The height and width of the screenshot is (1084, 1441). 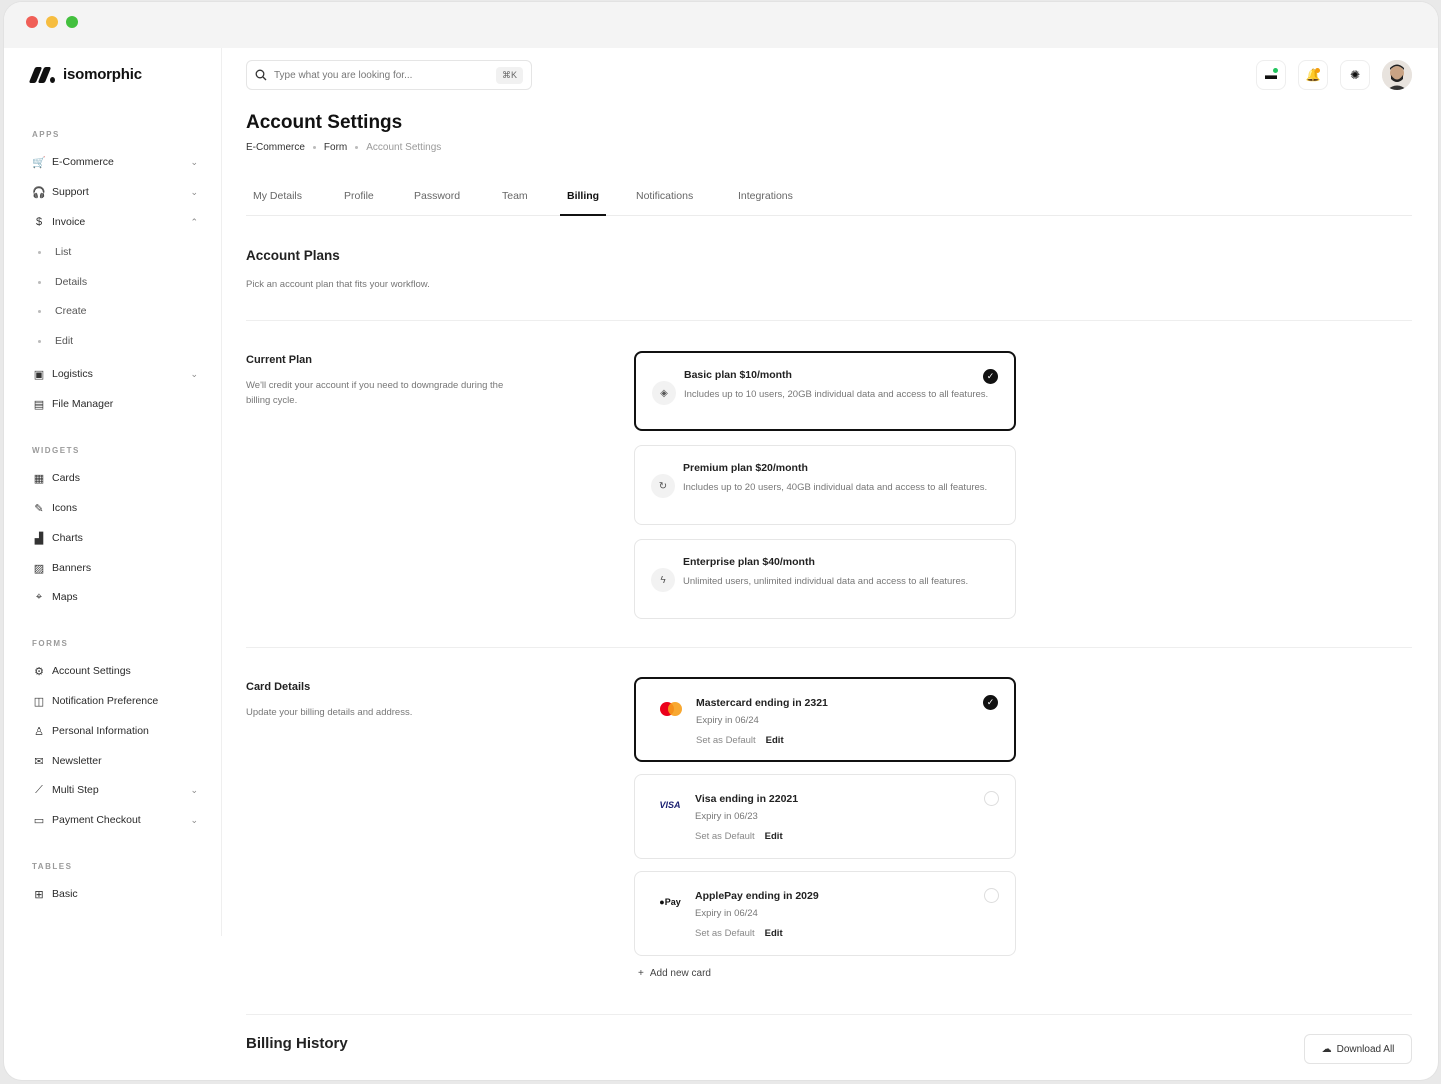 I want to click on sidebar-item-newsletter: ✉ Newsletter, so click(x=115, y=761).